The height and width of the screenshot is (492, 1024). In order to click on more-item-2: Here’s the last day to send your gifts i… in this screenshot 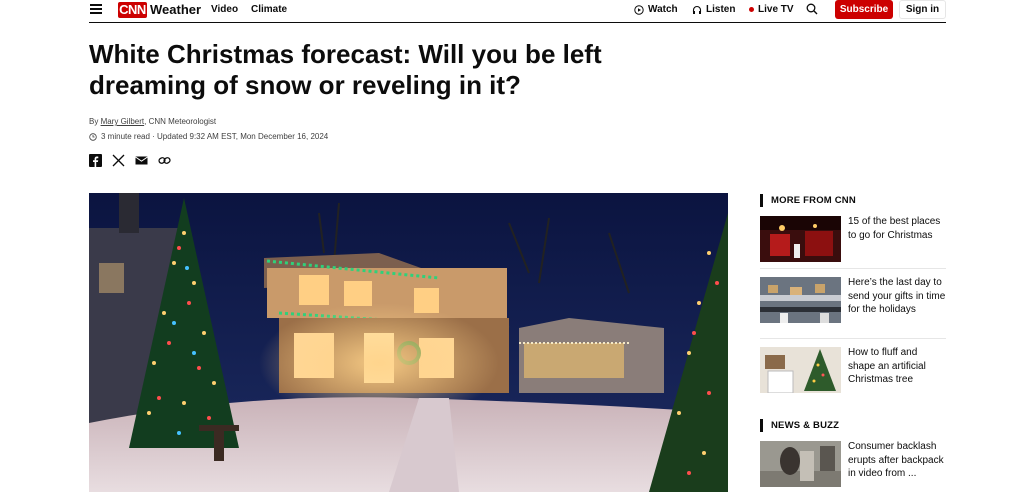, I will do `click(853, 300)`.